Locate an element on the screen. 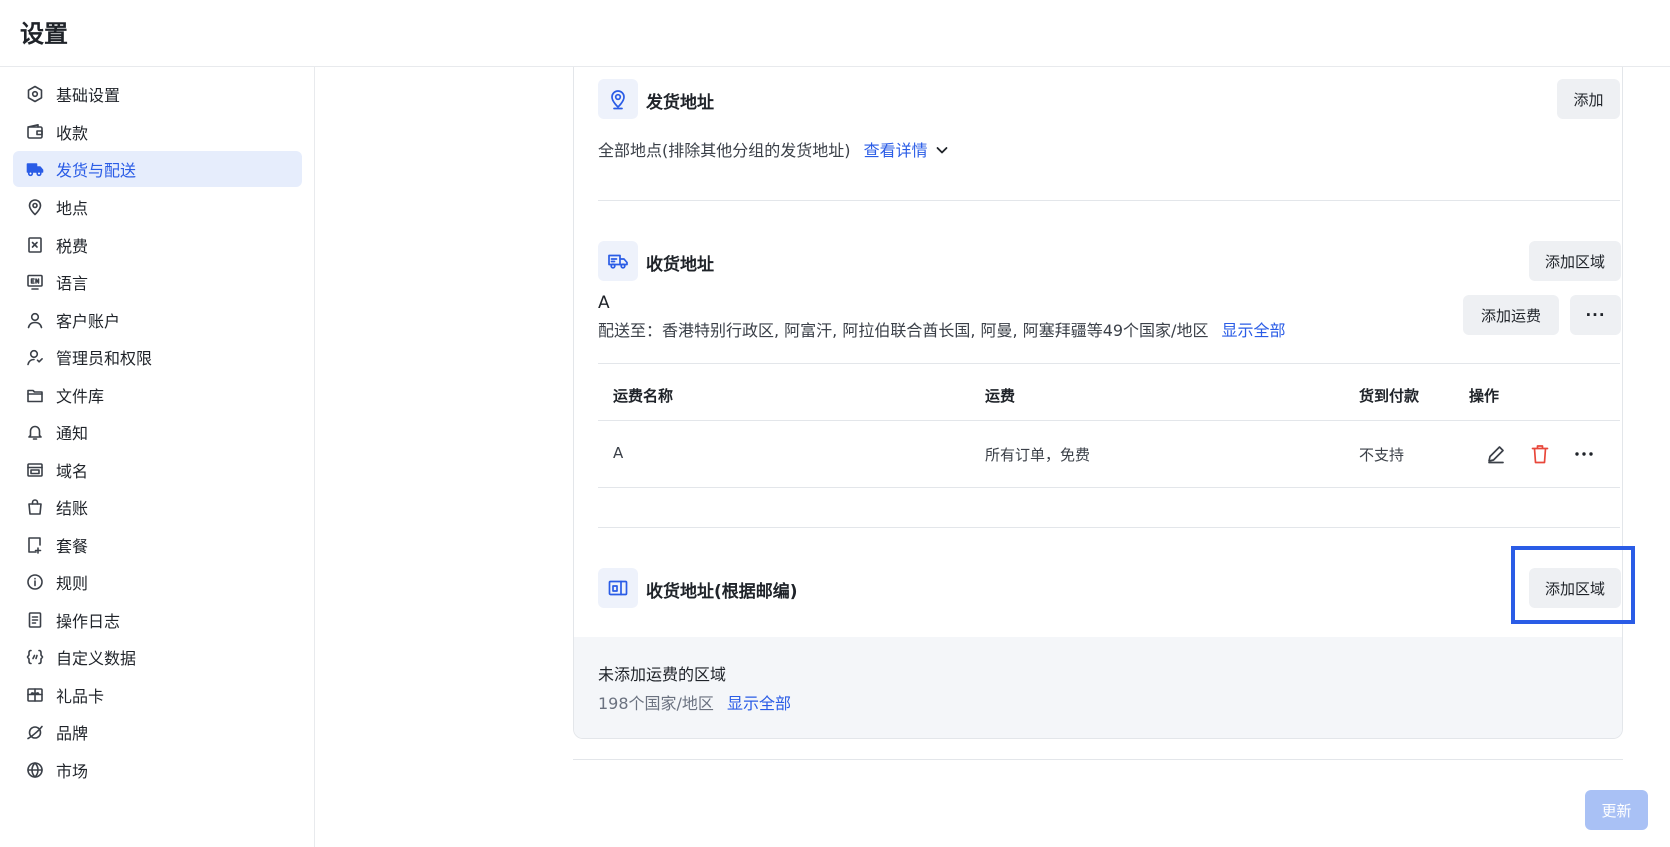  shipping-origin-description: 全部地点(排除其他分组的发货地址) 查看详情 is located at coordinates (773, 149).